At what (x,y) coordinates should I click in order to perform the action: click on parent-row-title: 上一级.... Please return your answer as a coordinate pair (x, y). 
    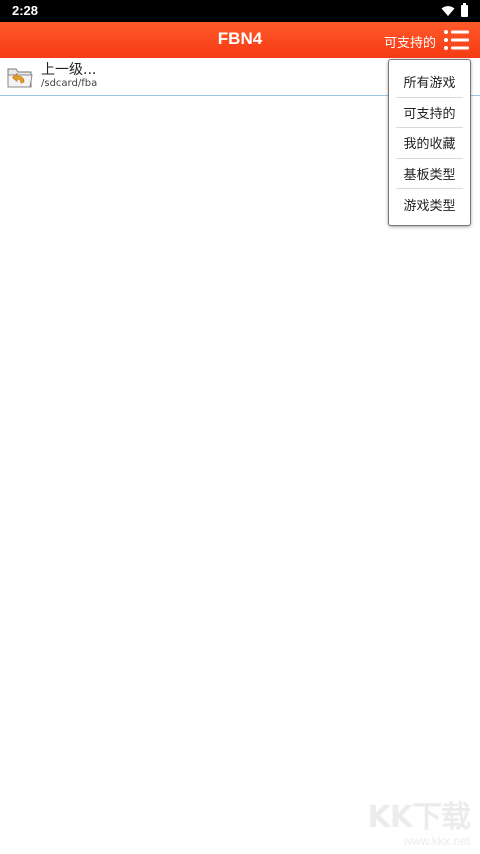
    Looking at the image, I should click on (69, 70).